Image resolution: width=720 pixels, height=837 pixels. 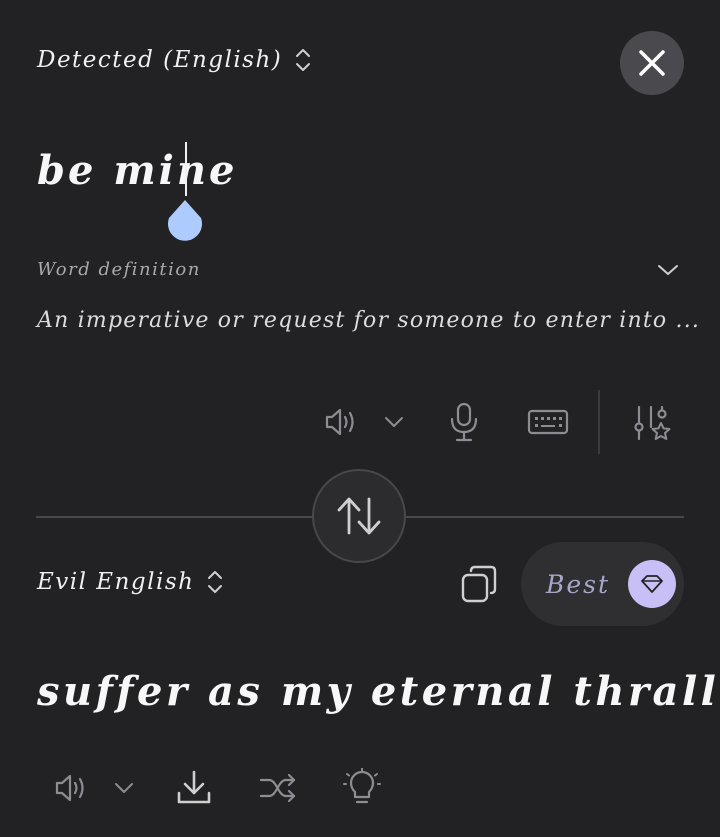 I want to click on target-language-selector: Evil English, so click(x=130, y=582).